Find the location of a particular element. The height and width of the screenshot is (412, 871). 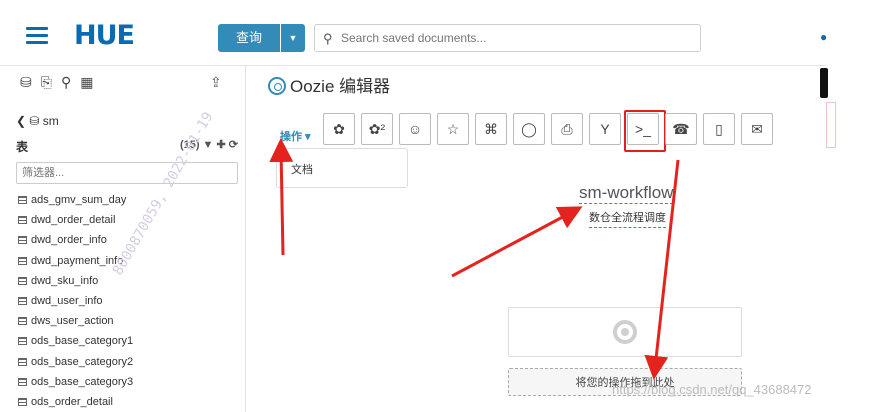

toolbar-sqoop-icon: ◯ is located at coordinates (529, 129).